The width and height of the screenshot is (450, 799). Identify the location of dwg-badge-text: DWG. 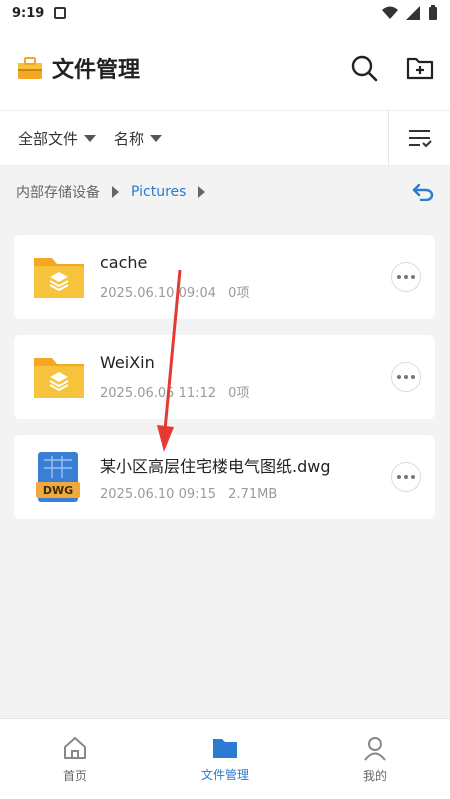
(58, 490).